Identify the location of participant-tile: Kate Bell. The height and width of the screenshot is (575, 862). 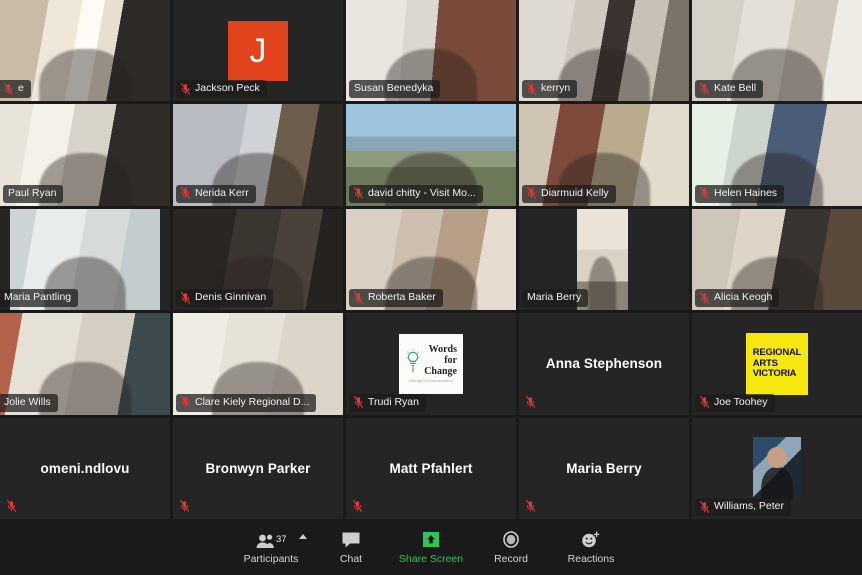
(777, 51).